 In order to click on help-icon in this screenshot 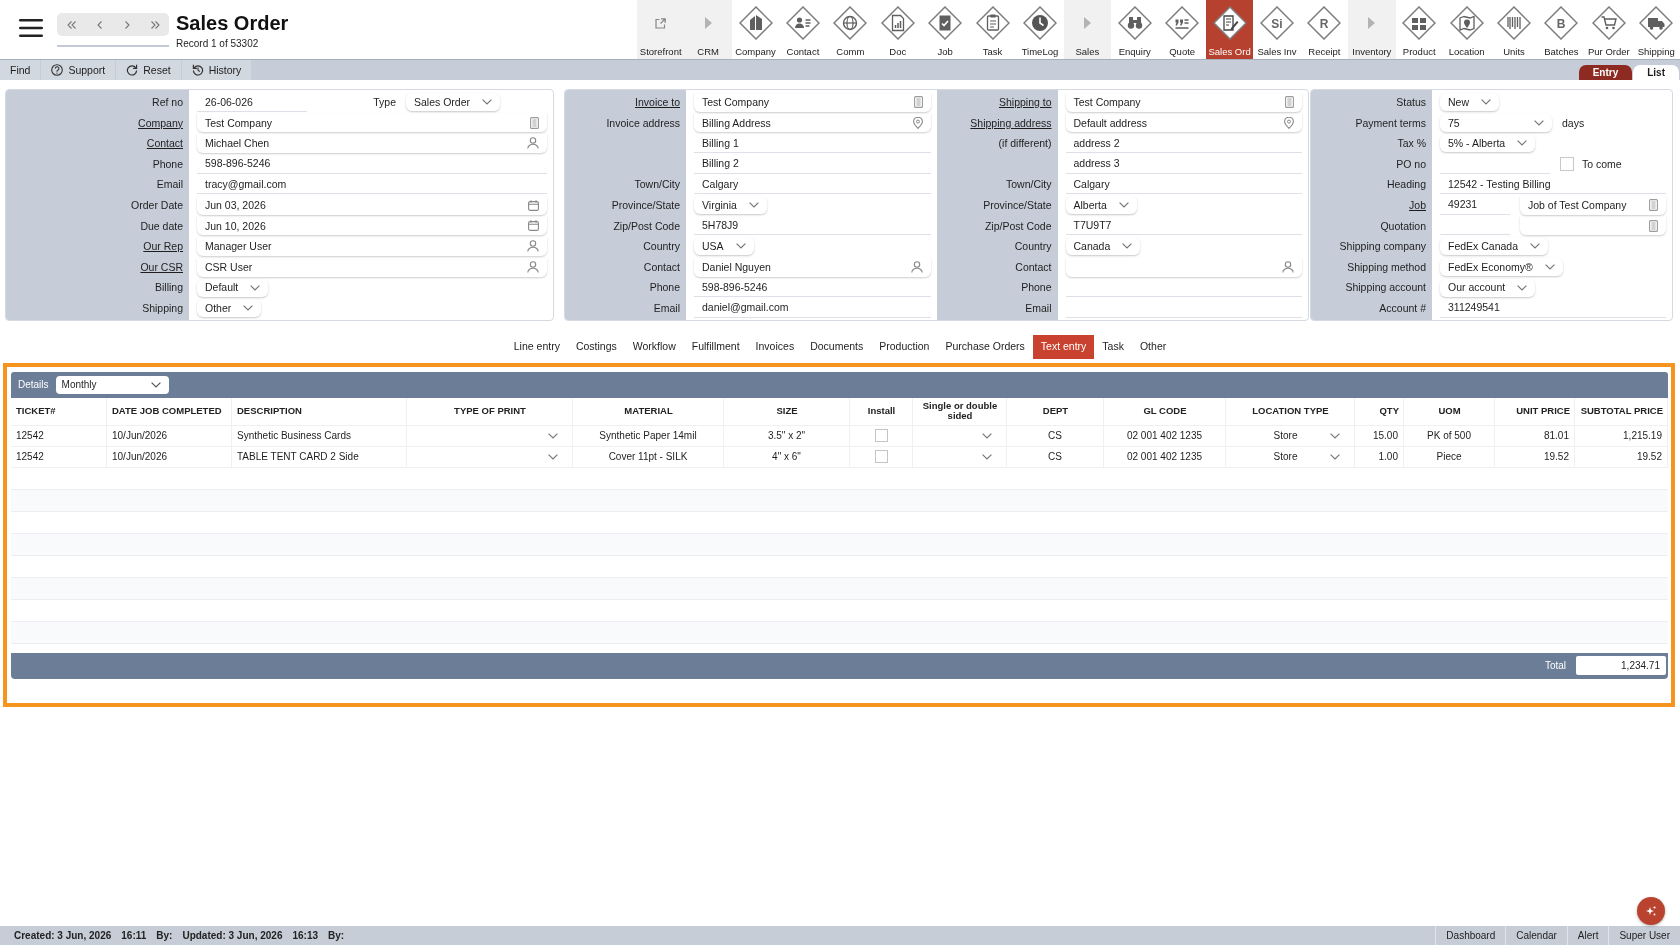, I will do `click(57, 70)`.